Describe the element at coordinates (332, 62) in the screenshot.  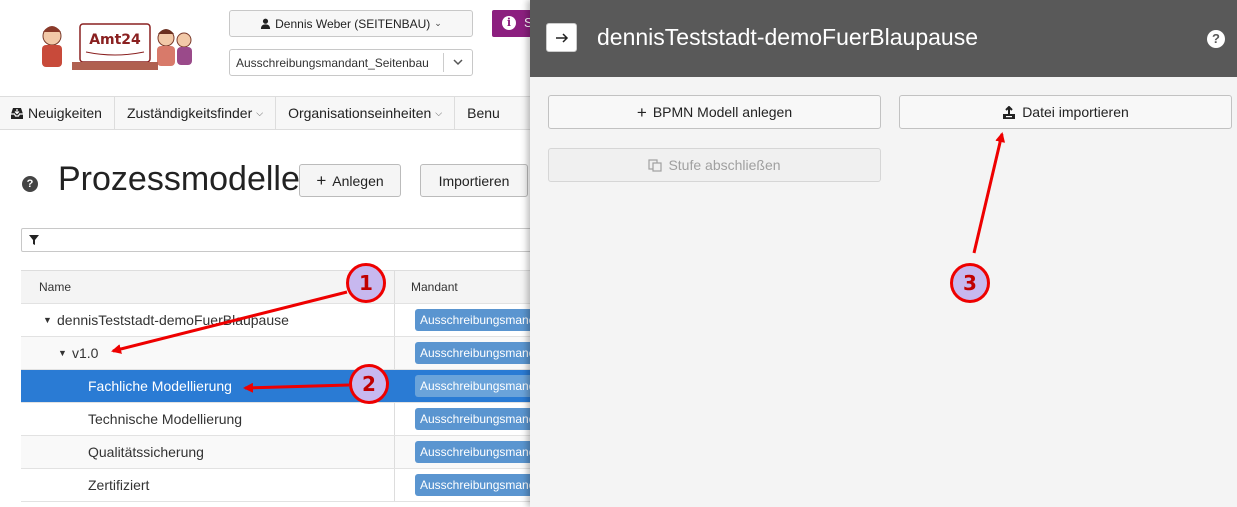
I see `mandant-select-value: Ausschreibungsmandant_Seitenbau` at that location.